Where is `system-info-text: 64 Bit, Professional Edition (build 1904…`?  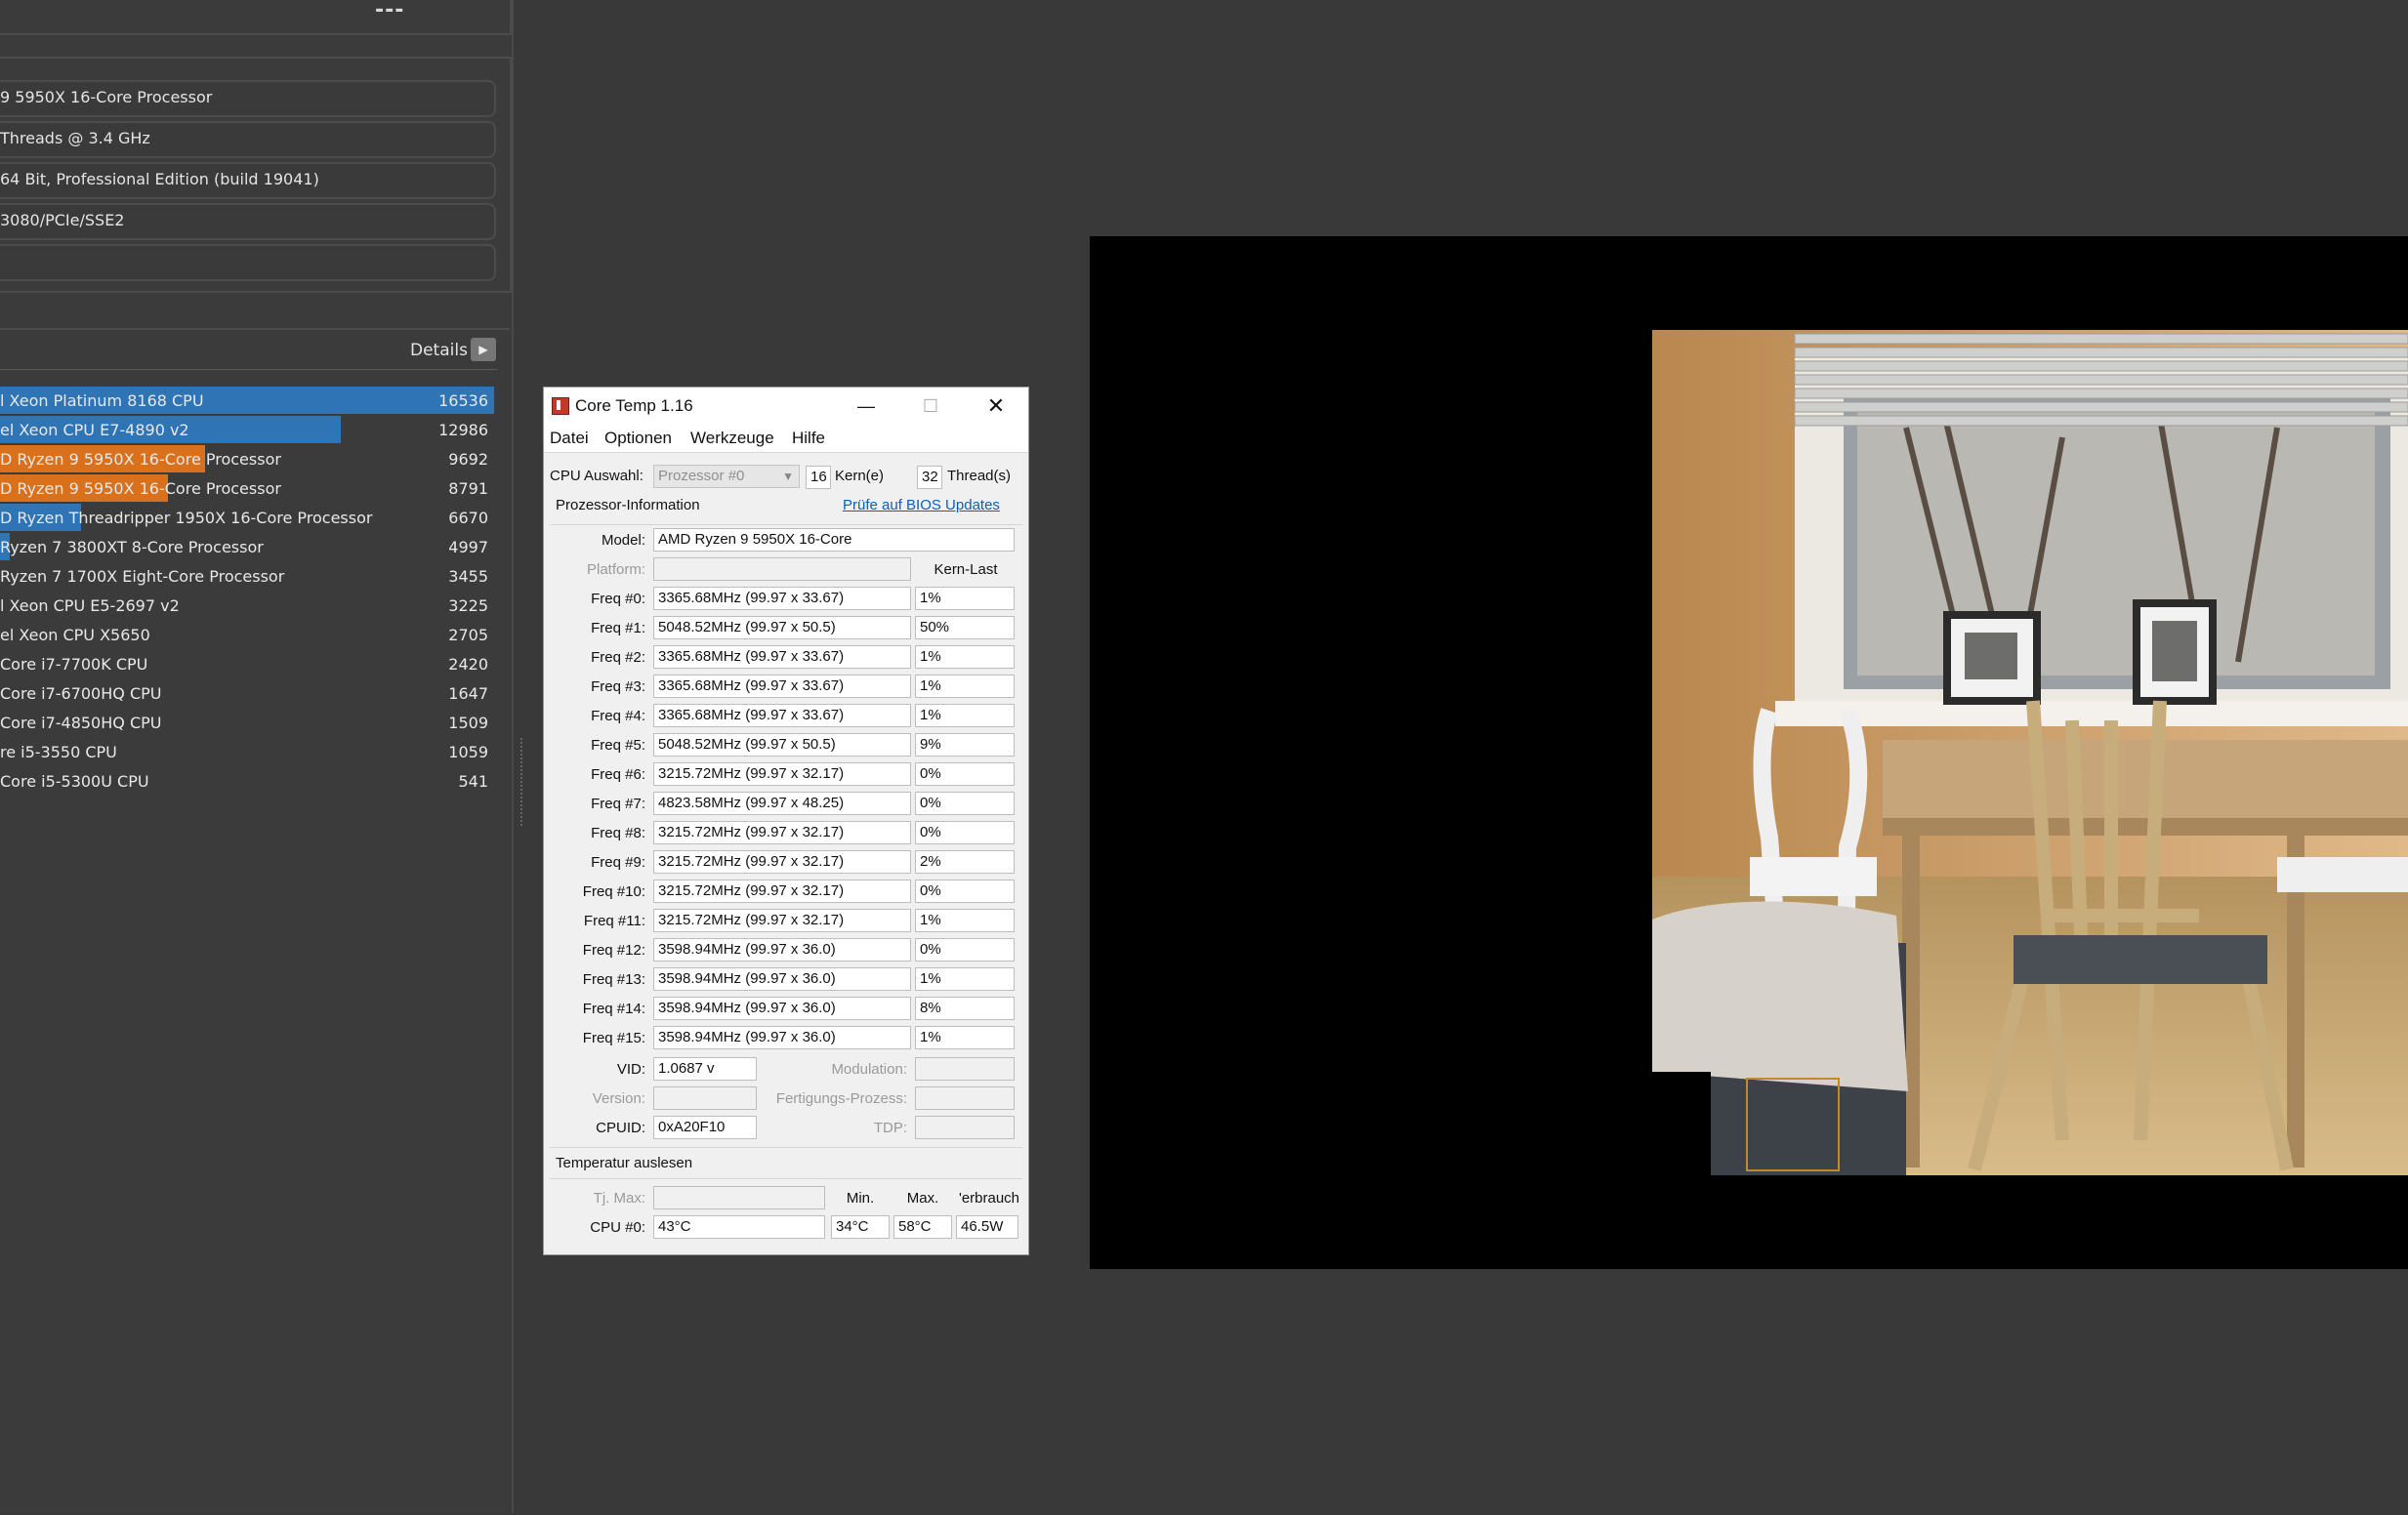
system-info-text: 64 Bit, Professional Edition (build 1904… is located at coordinates (159, 179).